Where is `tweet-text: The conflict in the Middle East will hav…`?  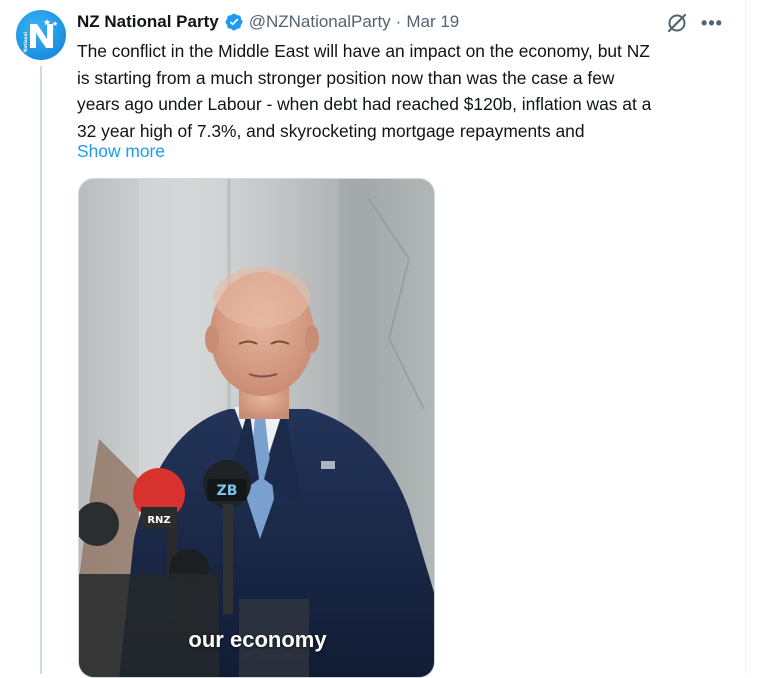
tweet-text: The conflict in the Middle East will hav… is located at coordinates (407, 91).